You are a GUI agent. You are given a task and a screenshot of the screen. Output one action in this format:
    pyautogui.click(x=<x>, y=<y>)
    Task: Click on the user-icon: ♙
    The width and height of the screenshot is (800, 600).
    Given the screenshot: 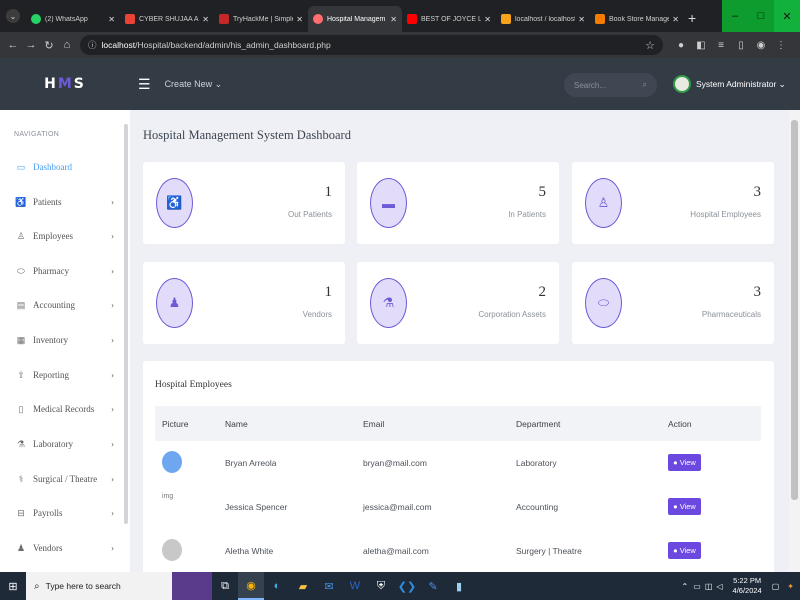 What is the action you would take?
    pyautogui.click(x=21, y=235)
    